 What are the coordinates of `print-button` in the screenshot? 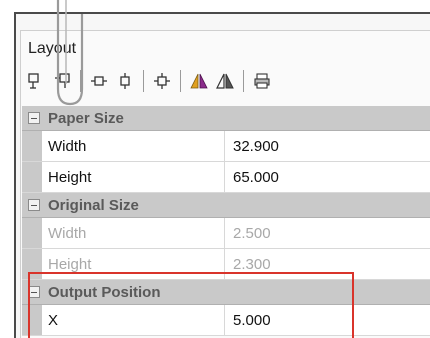 It's located at (262, 81).